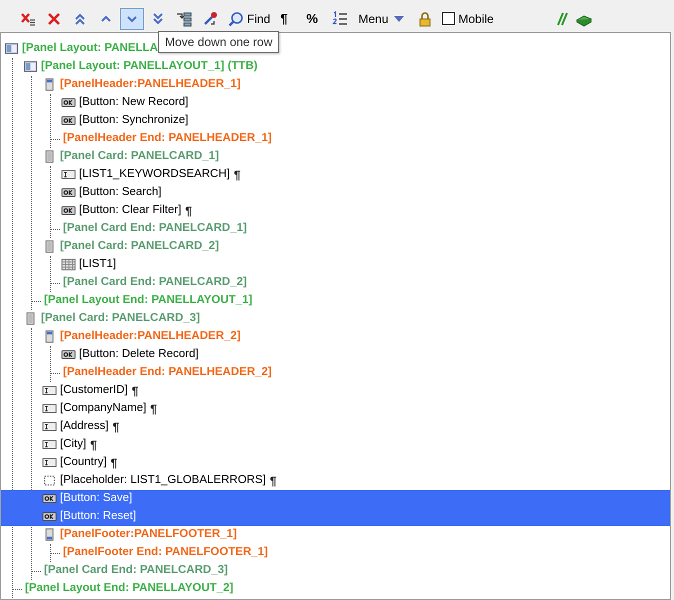 This screenshot has height=600, width=674. What do you see at coordinates (129, 588) in the screenshot?
I see `tree-label: [Panel Layout End: PANELLAYOUT_2]` at bounding box center [129, 588].